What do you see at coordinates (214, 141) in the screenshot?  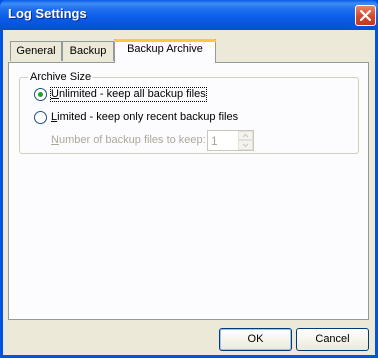 I see `backup-count-value: 1` at bounding box center [214, 141].